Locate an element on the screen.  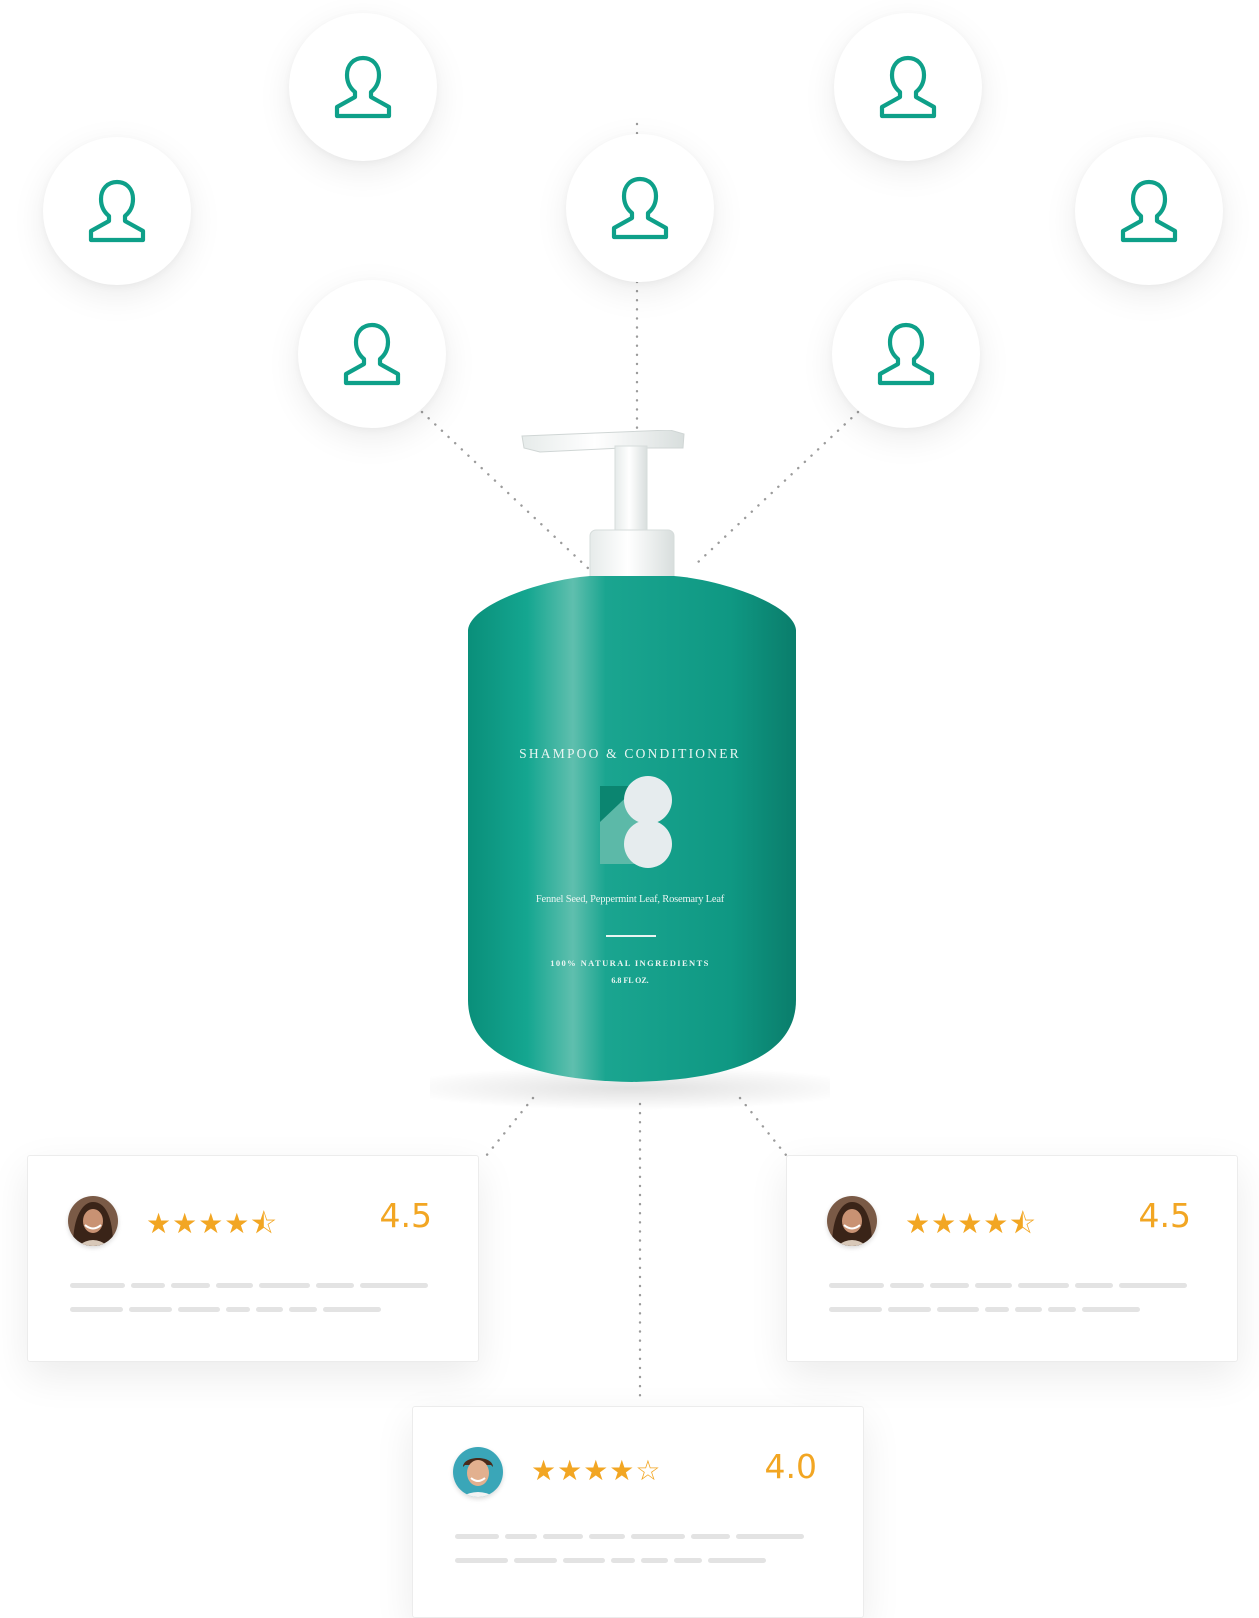
user-bubble-top-right is located at coordinates (908, 87).